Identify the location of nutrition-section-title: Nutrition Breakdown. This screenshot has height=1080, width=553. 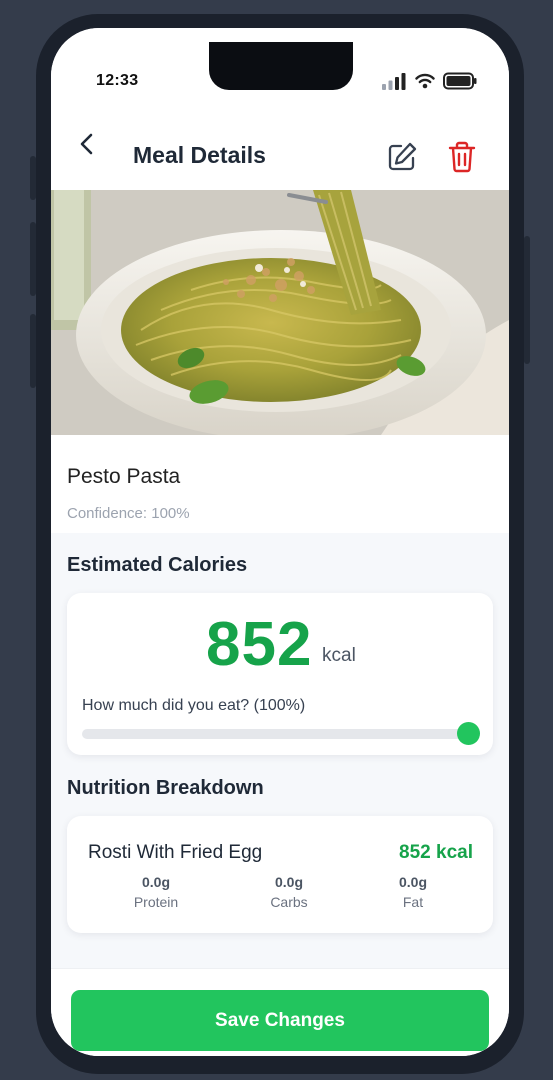
(165, 788).